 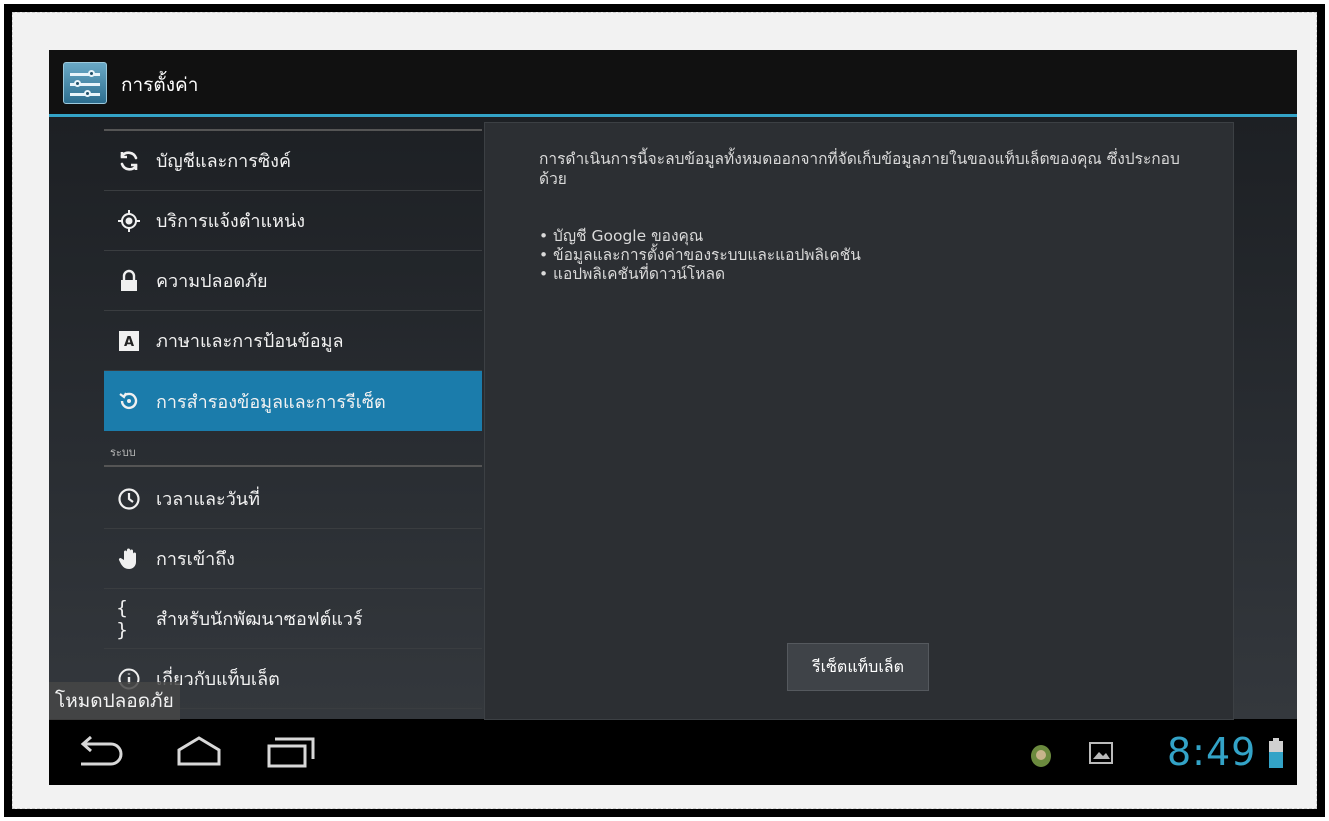 What do you see at coordinates (122, 618) in the screenshot?
I see `braces-icon: { }` at bounding box center [122, 618].